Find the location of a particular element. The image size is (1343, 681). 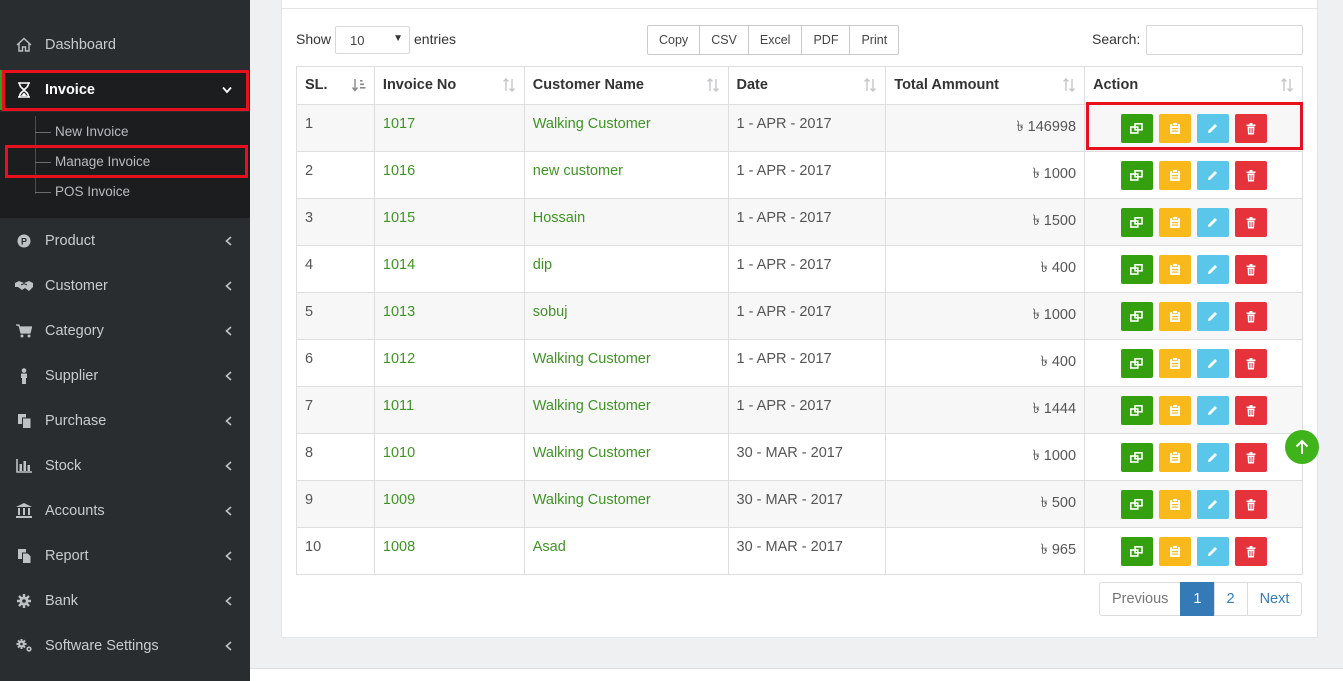

cell-customer-name: dip is located at coordinates (626, 269).